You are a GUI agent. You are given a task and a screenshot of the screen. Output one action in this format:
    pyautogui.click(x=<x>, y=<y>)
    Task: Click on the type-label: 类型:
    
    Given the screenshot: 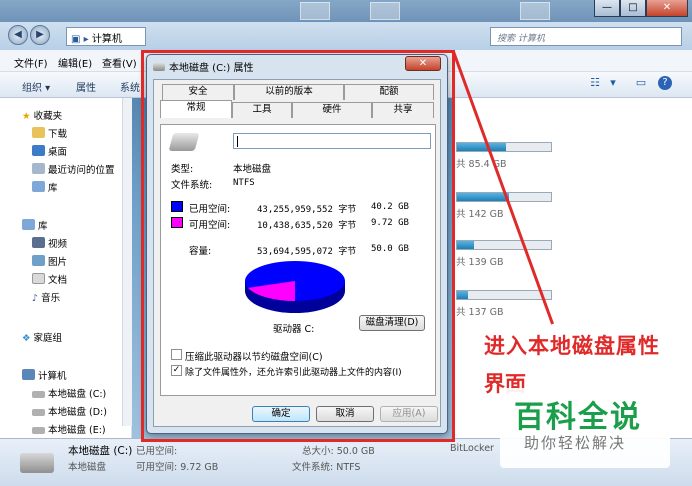 What is the action you would take?
    pyautogui.click(x=182, y=169)
    